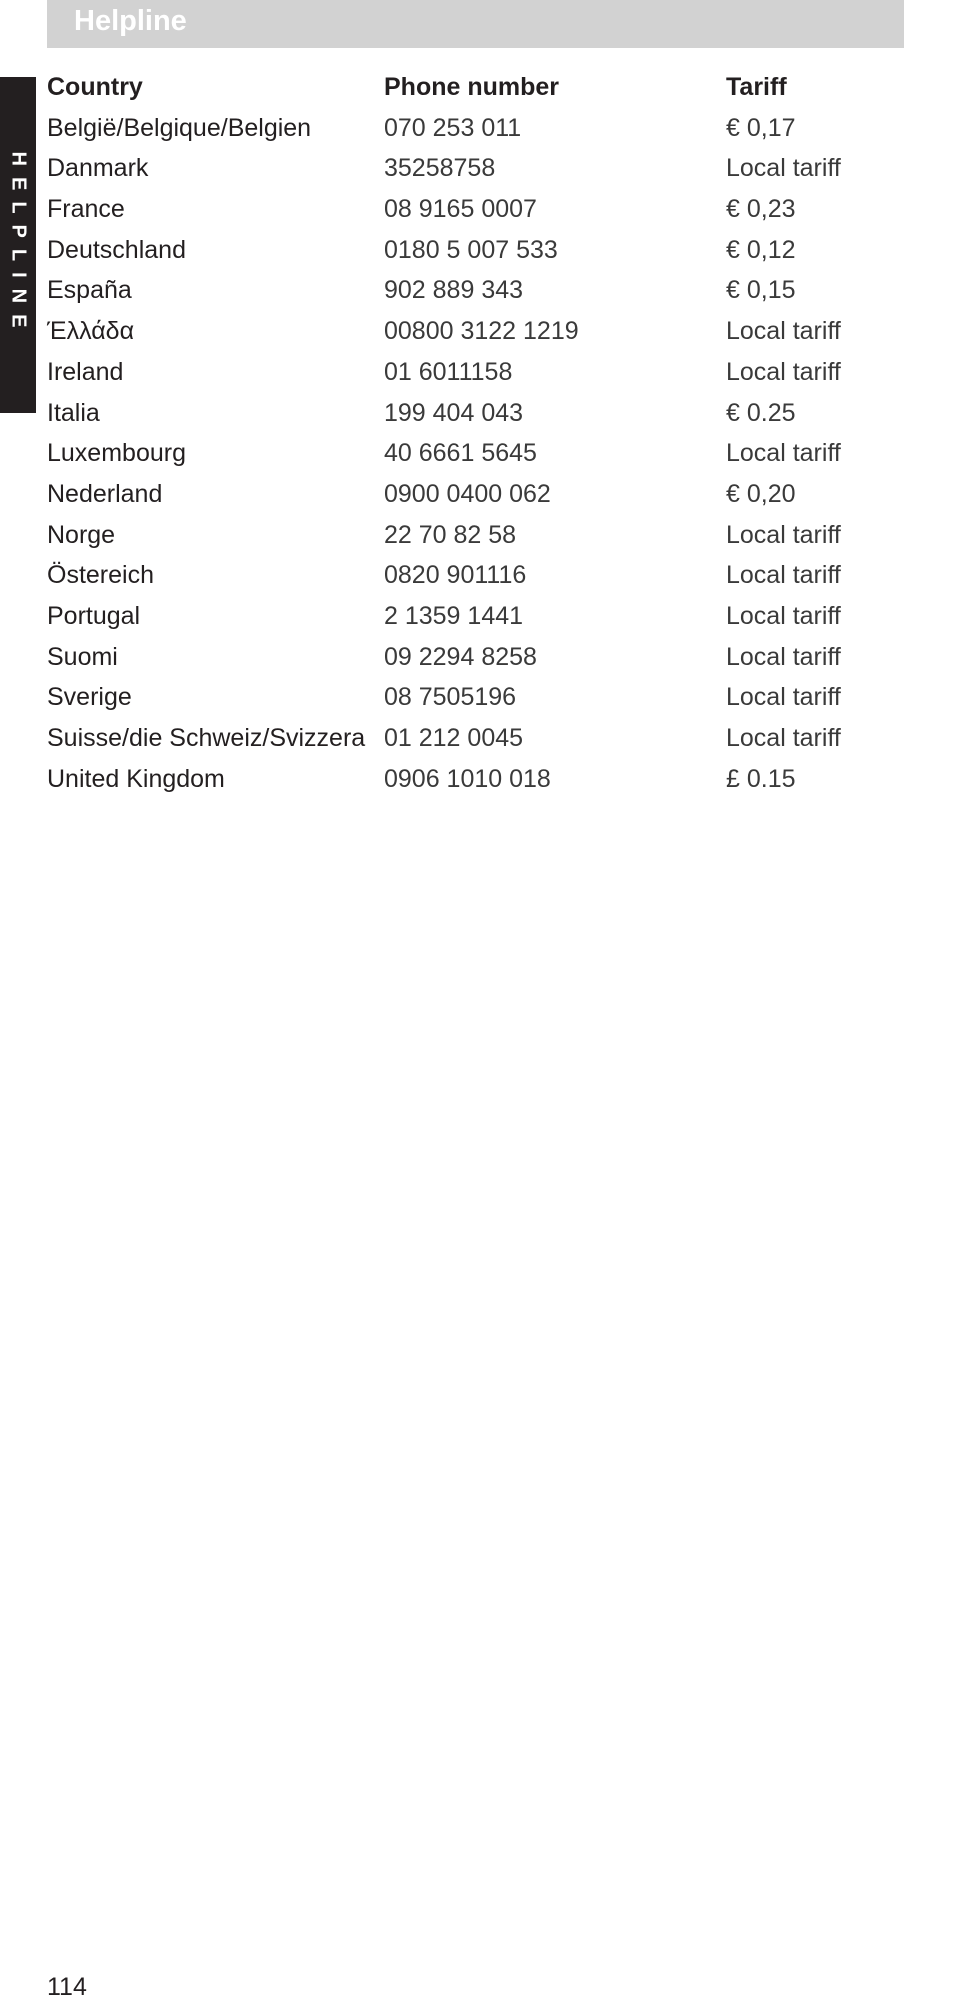 The width and height of the screenshot is (954, 2004). I want to click on title-bar: Helpline, so click(475, 24).